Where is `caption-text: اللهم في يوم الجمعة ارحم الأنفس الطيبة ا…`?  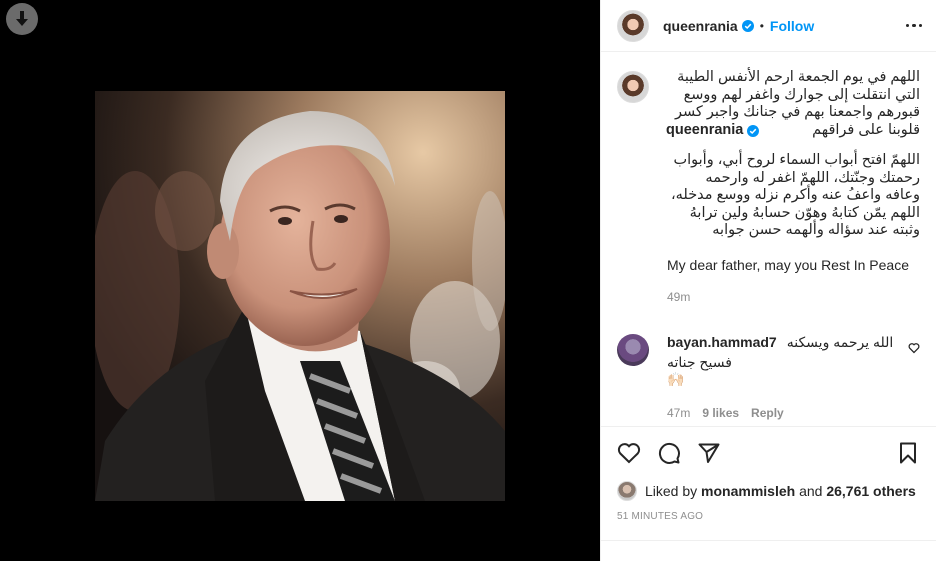
caption-text: اللهم في يوم الجمعة ارحم الأنفس الطيبة ا… is located at coordinates (793, 171).